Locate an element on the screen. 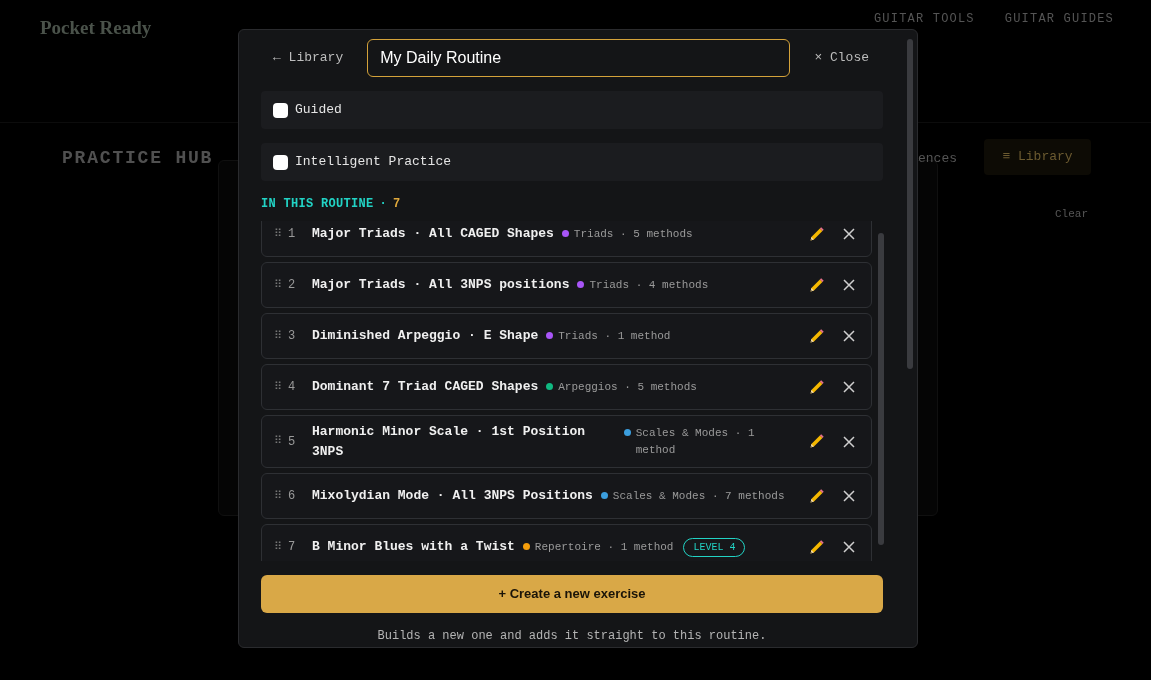  section-heading: IN THIS ROUTINE is located at coordinates (317, 204).